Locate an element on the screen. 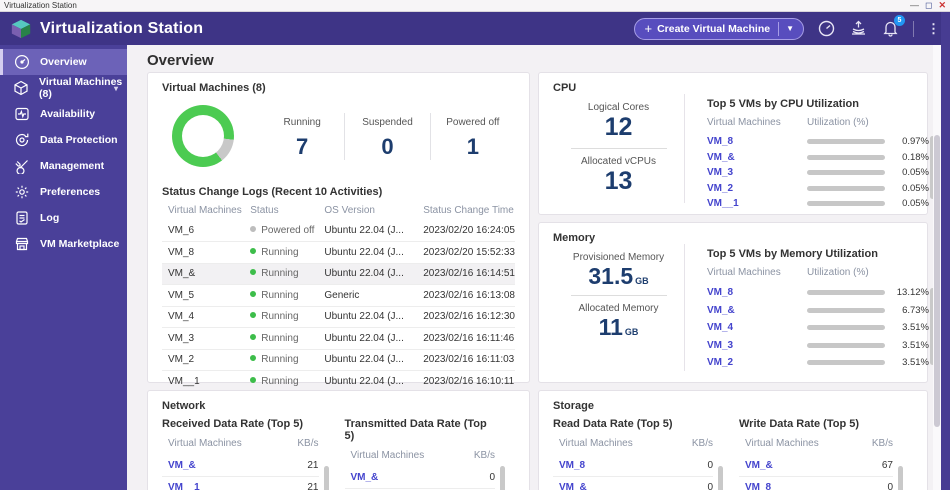 Image resolution: width=950 pixels, height=490 pixels. background-tasks-icon is located at coordinates (826, 28).